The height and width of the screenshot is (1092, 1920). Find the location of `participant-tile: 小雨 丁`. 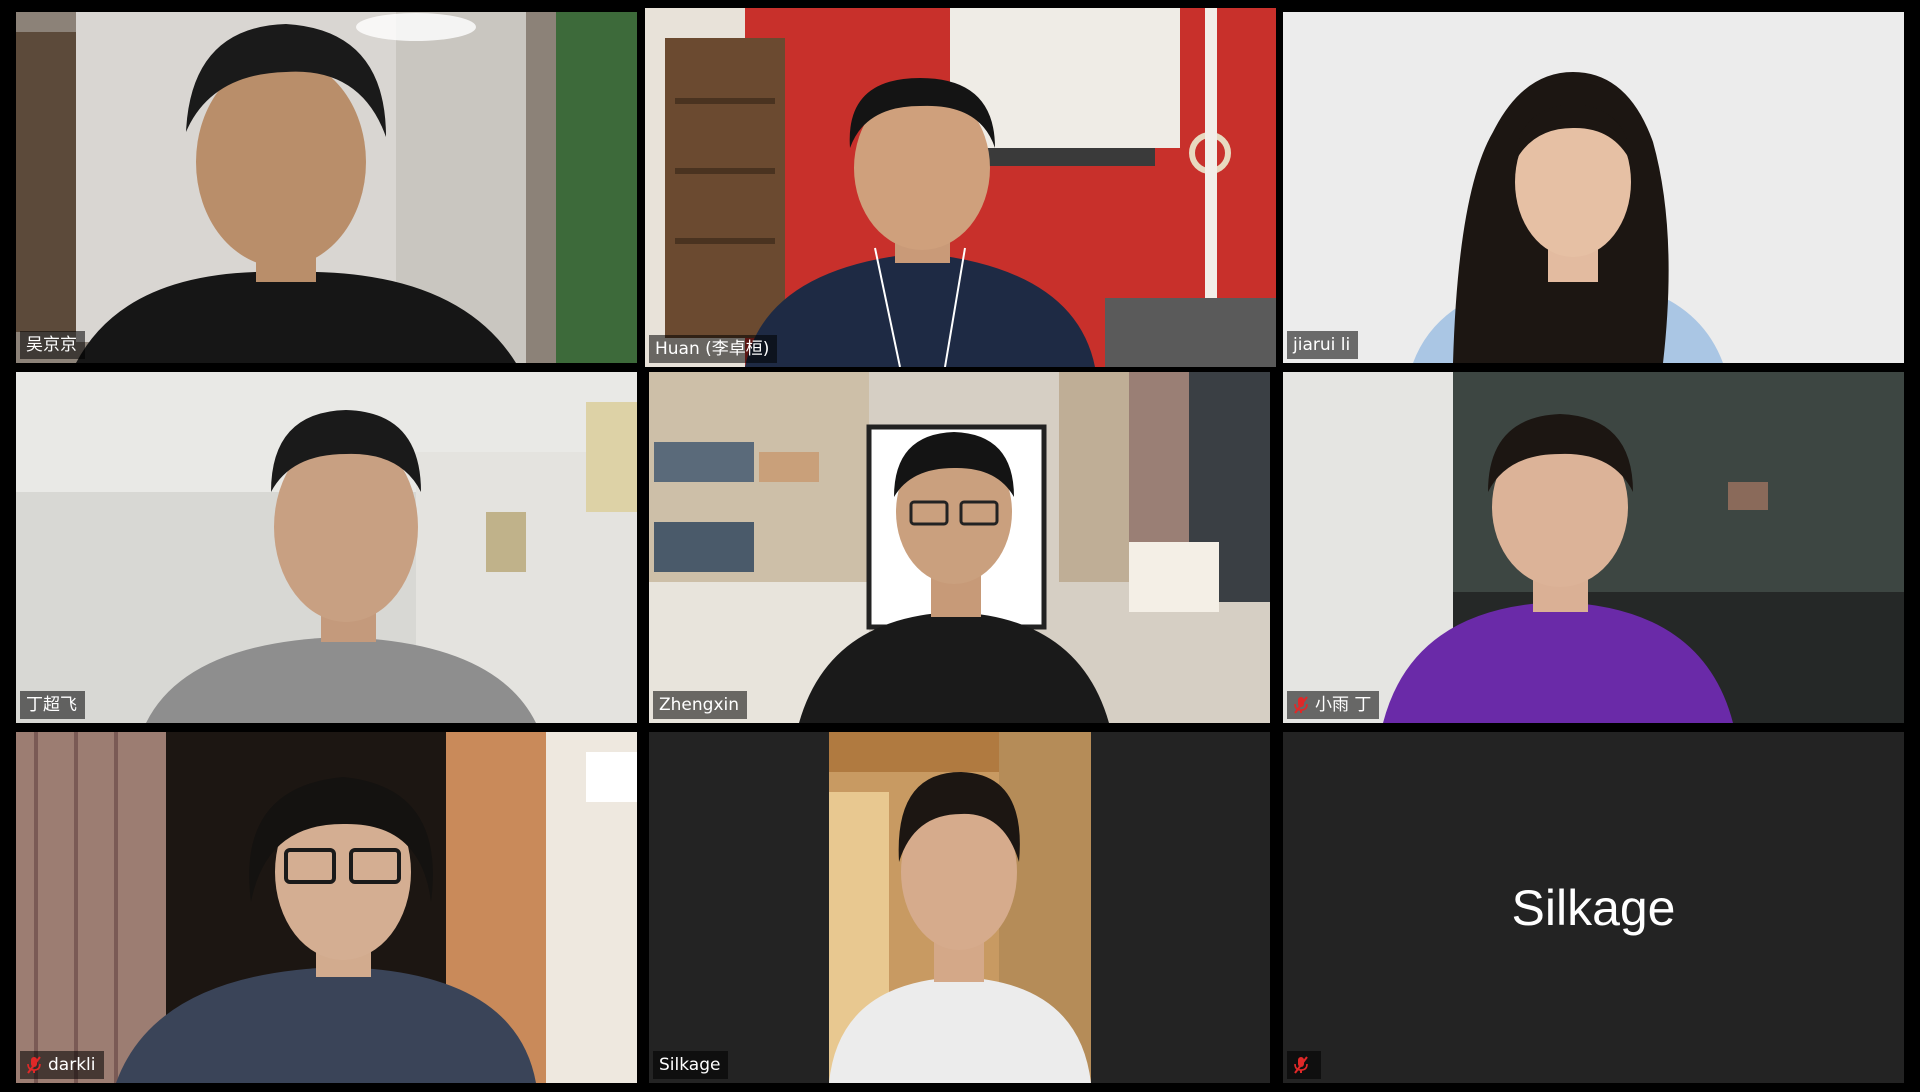

participant-tile: 小雨 丁 is located at coordinates (1593, 547).